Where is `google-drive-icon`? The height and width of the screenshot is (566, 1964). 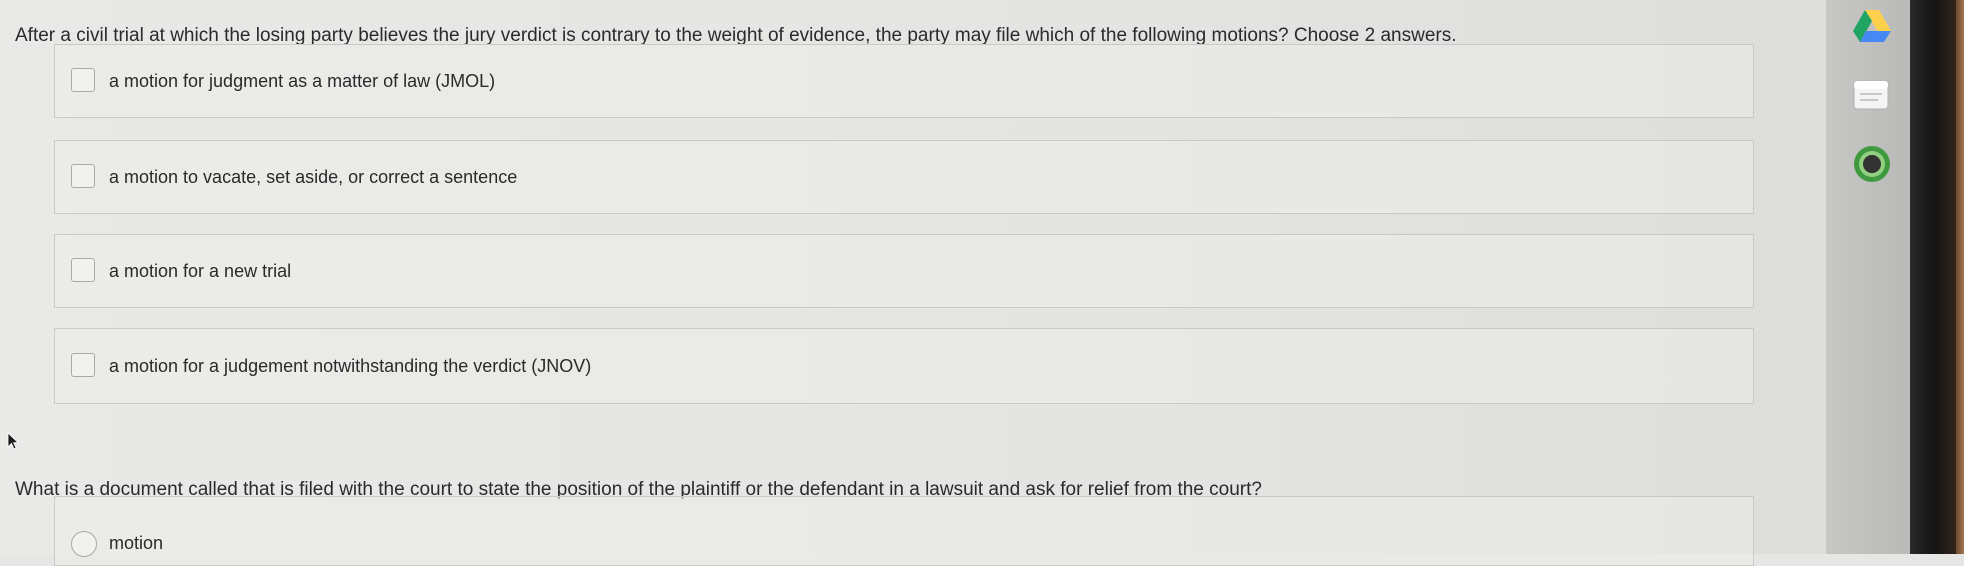 google-drive-icon is located at coordinates (1872, 26).